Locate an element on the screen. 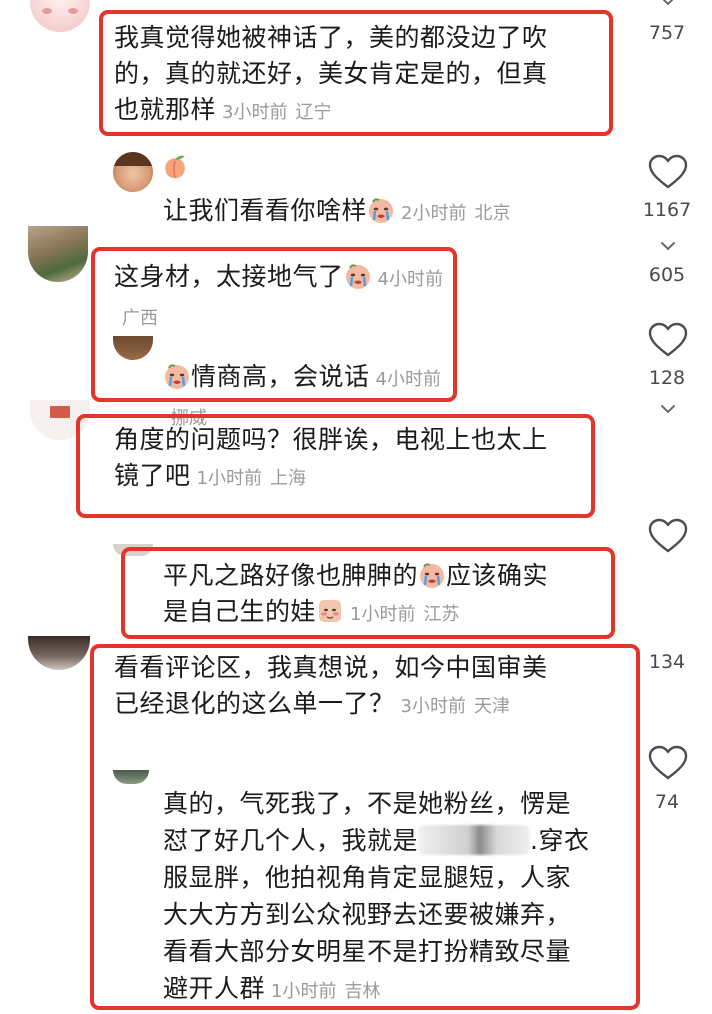 The image size is (712, 1014). like-count: 74 is located at coordinates (667, 802).